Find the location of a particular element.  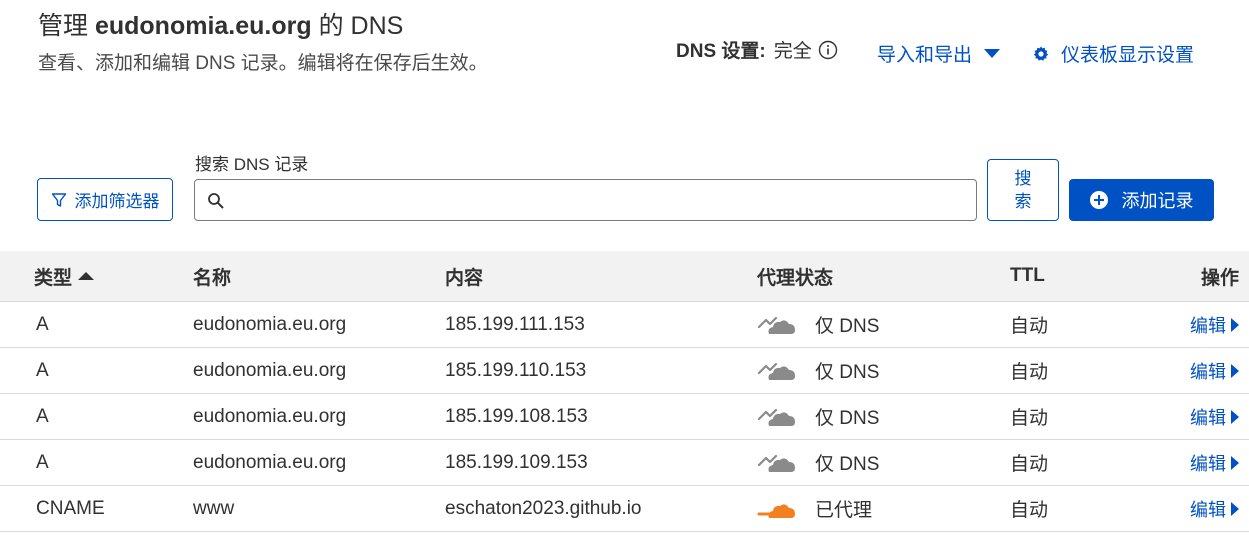

record-type: CNAME is located at coordinates (70, 508).